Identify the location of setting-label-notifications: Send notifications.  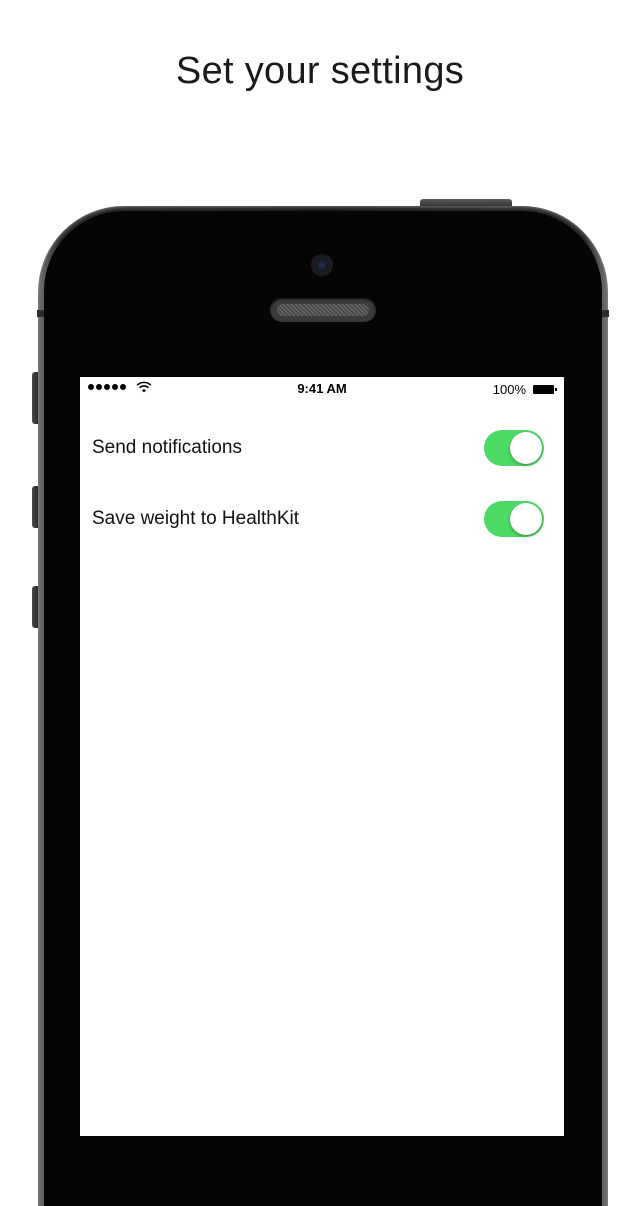
(167, 447).